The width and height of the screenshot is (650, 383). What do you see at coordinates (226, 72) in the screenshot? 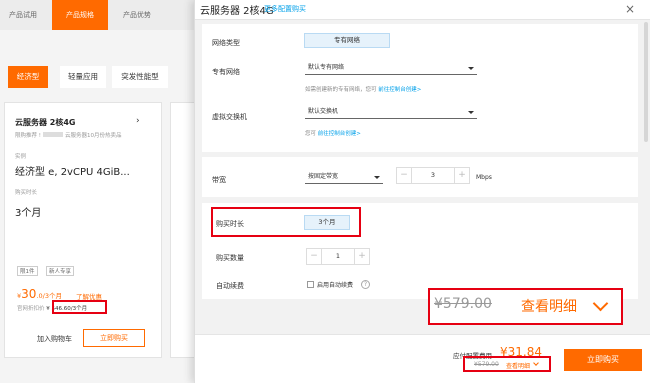
I see `vpc-label: 专有网络` at bounding box center [226, 72].